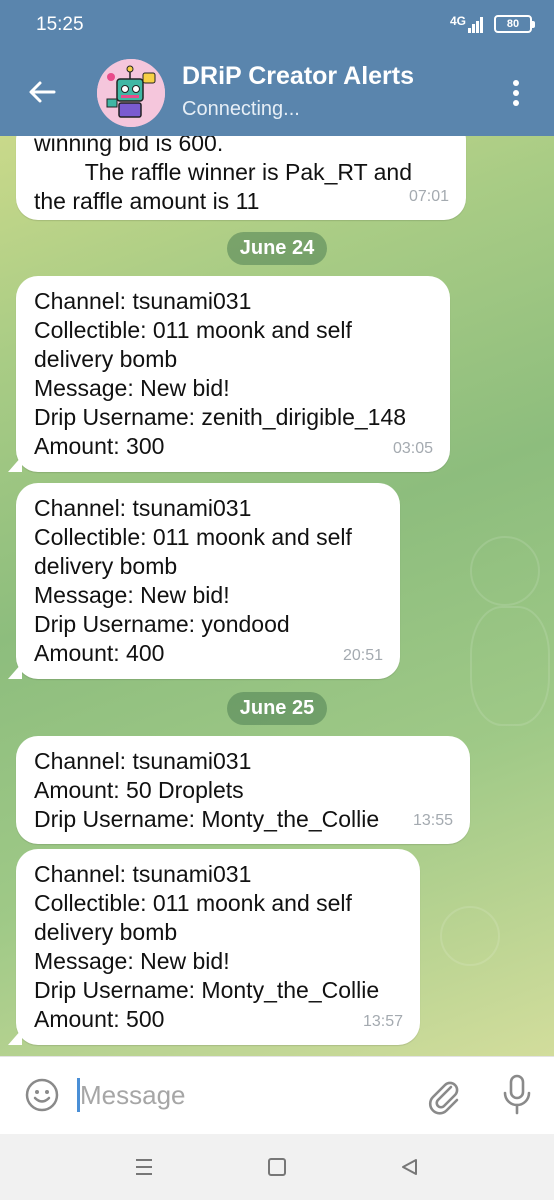  I want to click on date-separator: June 25, so click(277, 708).